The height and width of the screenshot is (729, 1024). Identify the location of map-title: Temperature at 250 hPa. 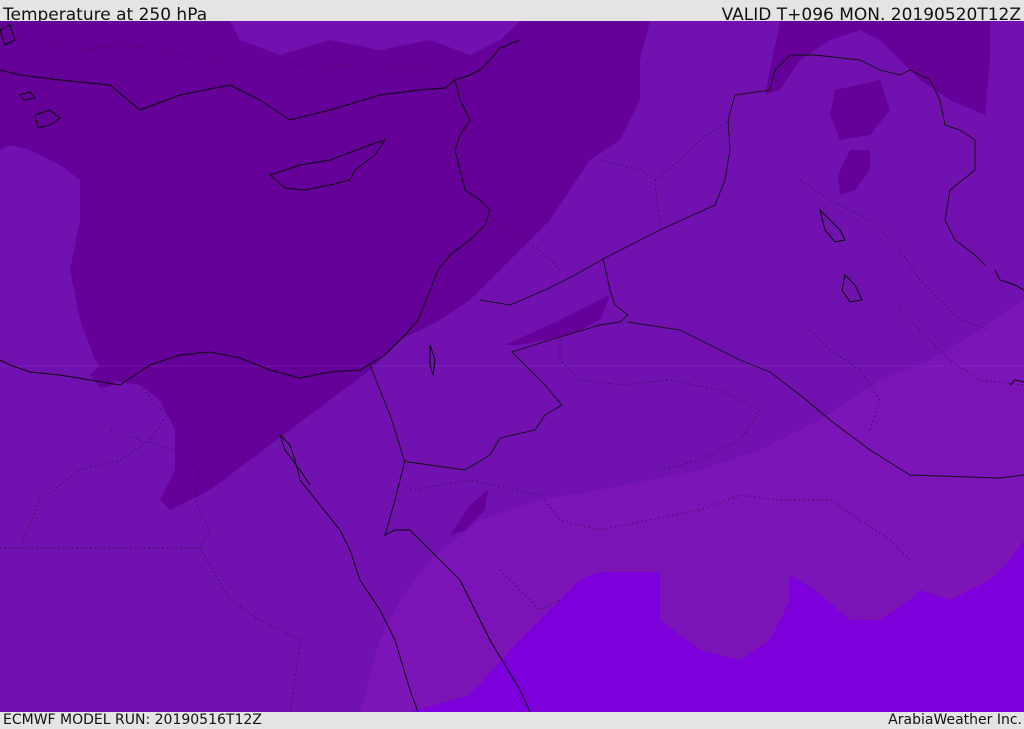
(105, 15).